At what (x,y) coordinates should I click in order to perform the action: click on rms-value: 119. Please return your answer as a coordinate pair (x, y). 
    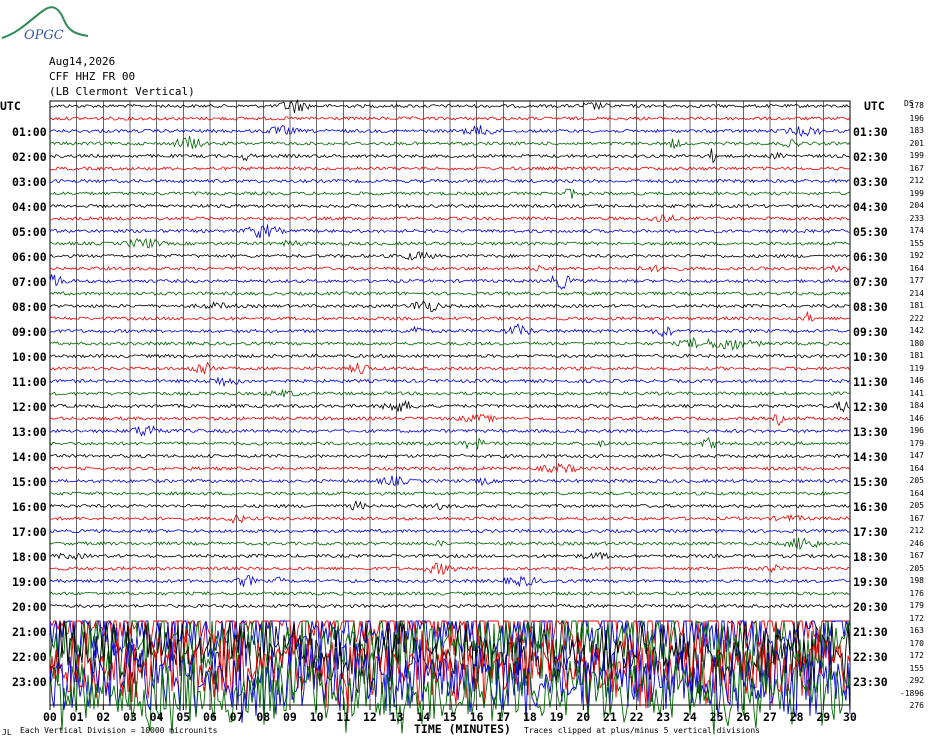
    Looking at the image, I should click on (916, 368).